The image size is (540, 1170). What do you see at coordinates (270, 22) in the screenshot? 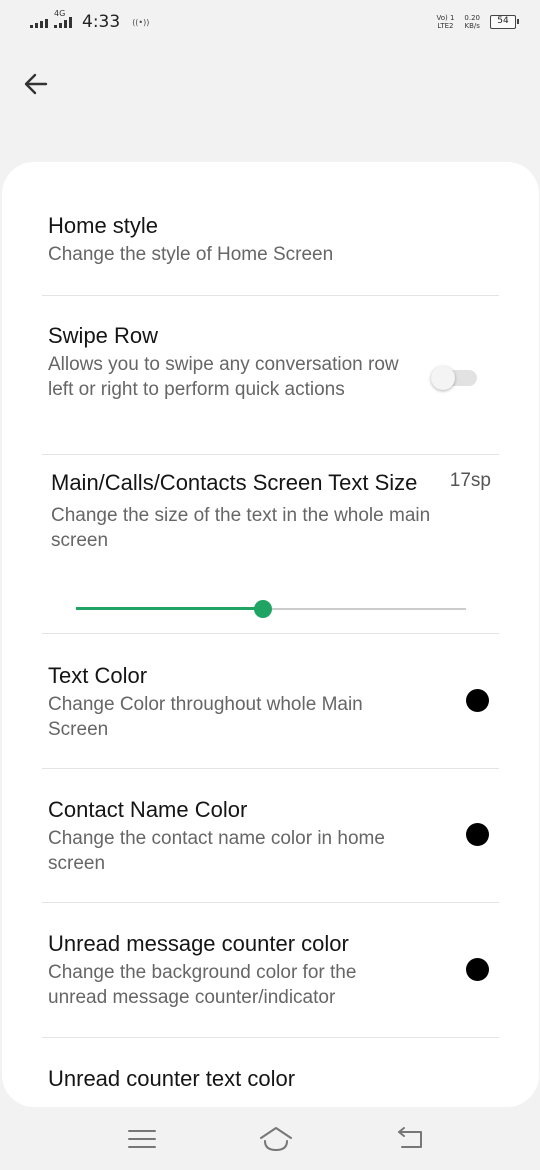
I see `status-bar: 4G 4:33 ((•)) Vo) 1 LTE2 0.20 KB/s 54` at bounding box center [270, 22].